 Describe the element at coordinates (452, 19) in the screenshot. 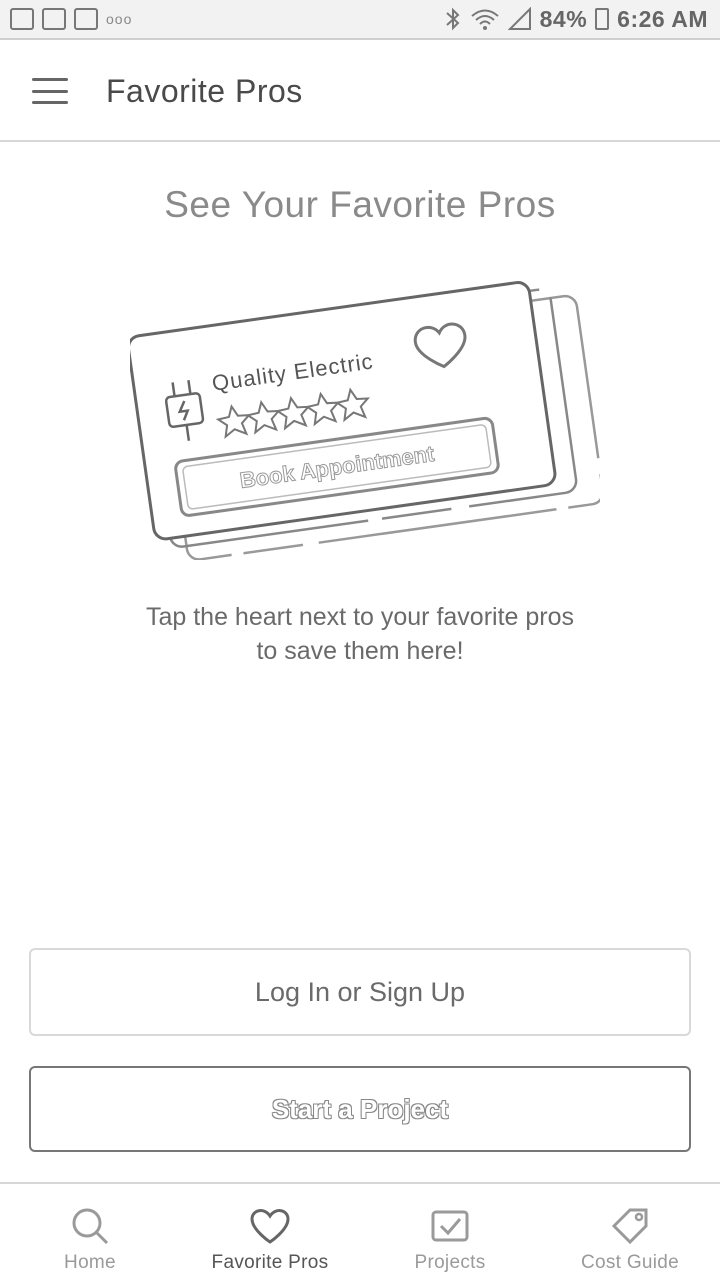

I see `bluetooth-icon` at that location.